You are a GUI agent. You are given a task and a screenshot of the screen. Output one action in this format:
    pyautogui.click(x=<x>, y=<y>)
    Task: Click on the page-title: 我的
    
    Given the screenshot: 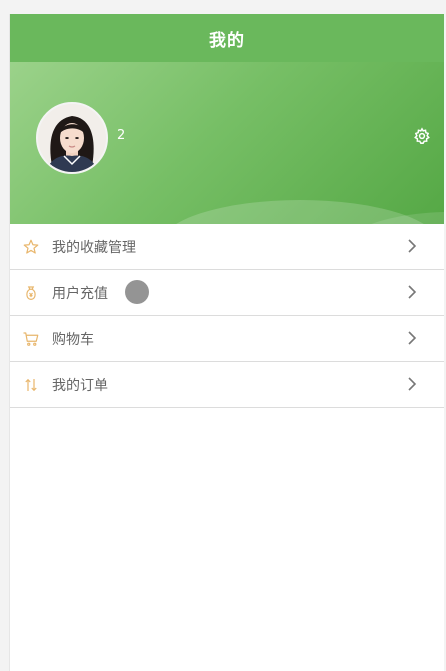 What is the action you would take?
    pyautogui.click(x=227, y=40)
    